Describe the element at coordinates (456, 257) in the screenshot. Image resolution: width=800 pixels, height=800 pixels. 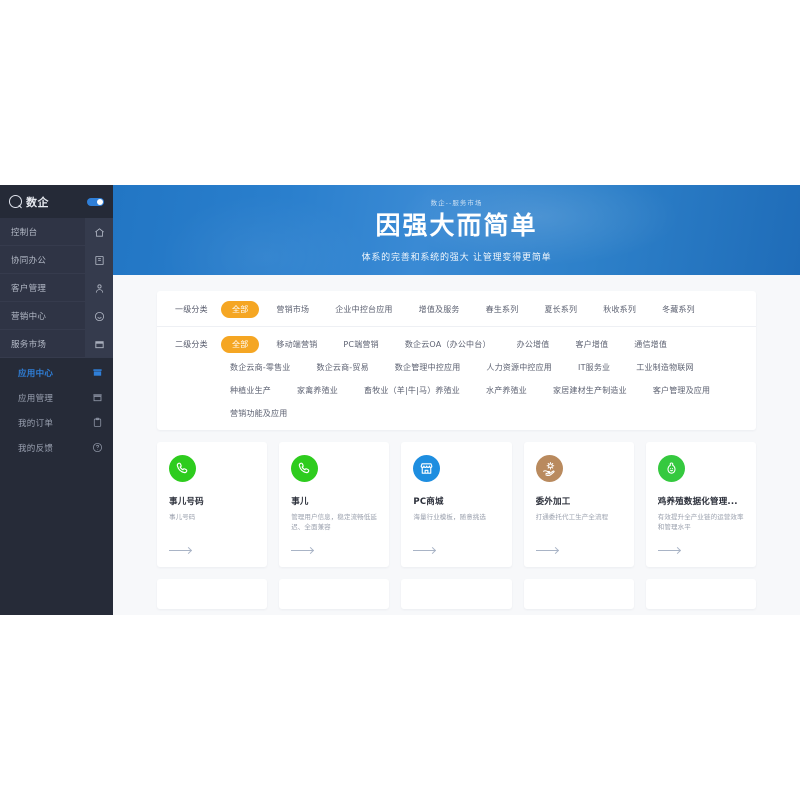
I see `hero-subtitle: 体系的完善和系统的强大 让管理变得更简单` at that location.